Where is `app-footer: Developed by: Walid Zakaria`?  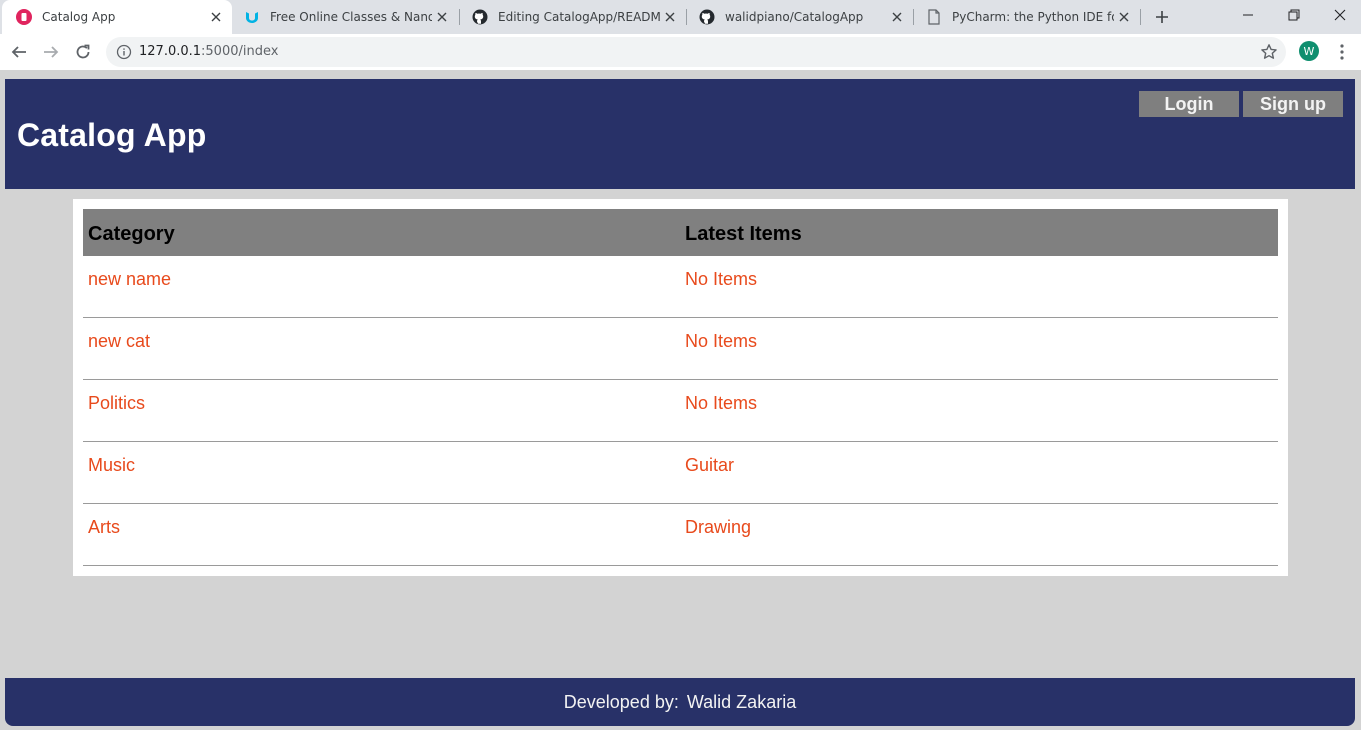
app-footer: Developed by: Walid Zakaria is located at coordinates (680, 702).